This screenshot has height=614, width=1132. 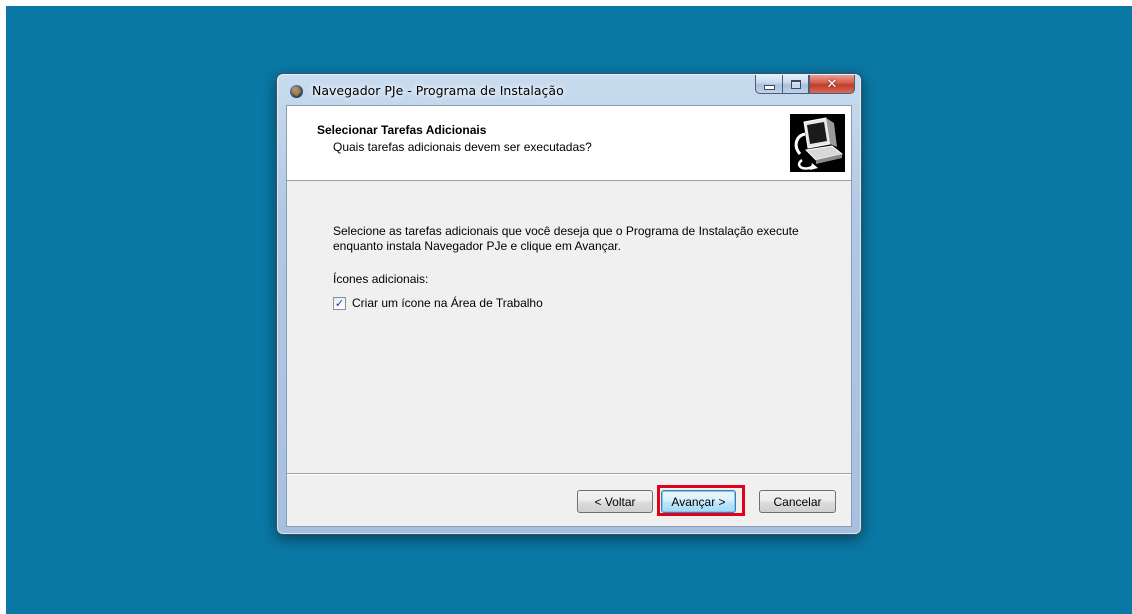 I want to click on maximize-button, so click(x=795, y=84).